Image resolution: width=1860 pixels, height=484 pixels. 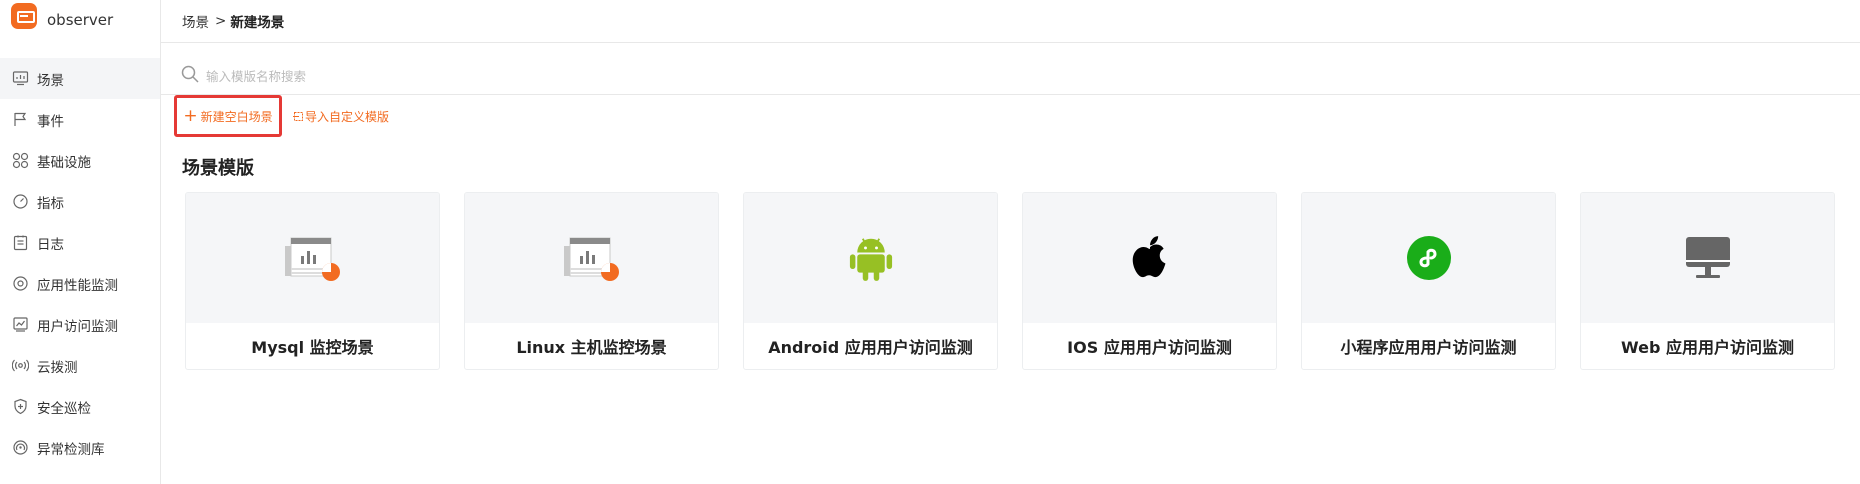 What do you see at coordinates (20, 365) in the screenshot?
I see `signal-icon` at bounding box center [20, 365].